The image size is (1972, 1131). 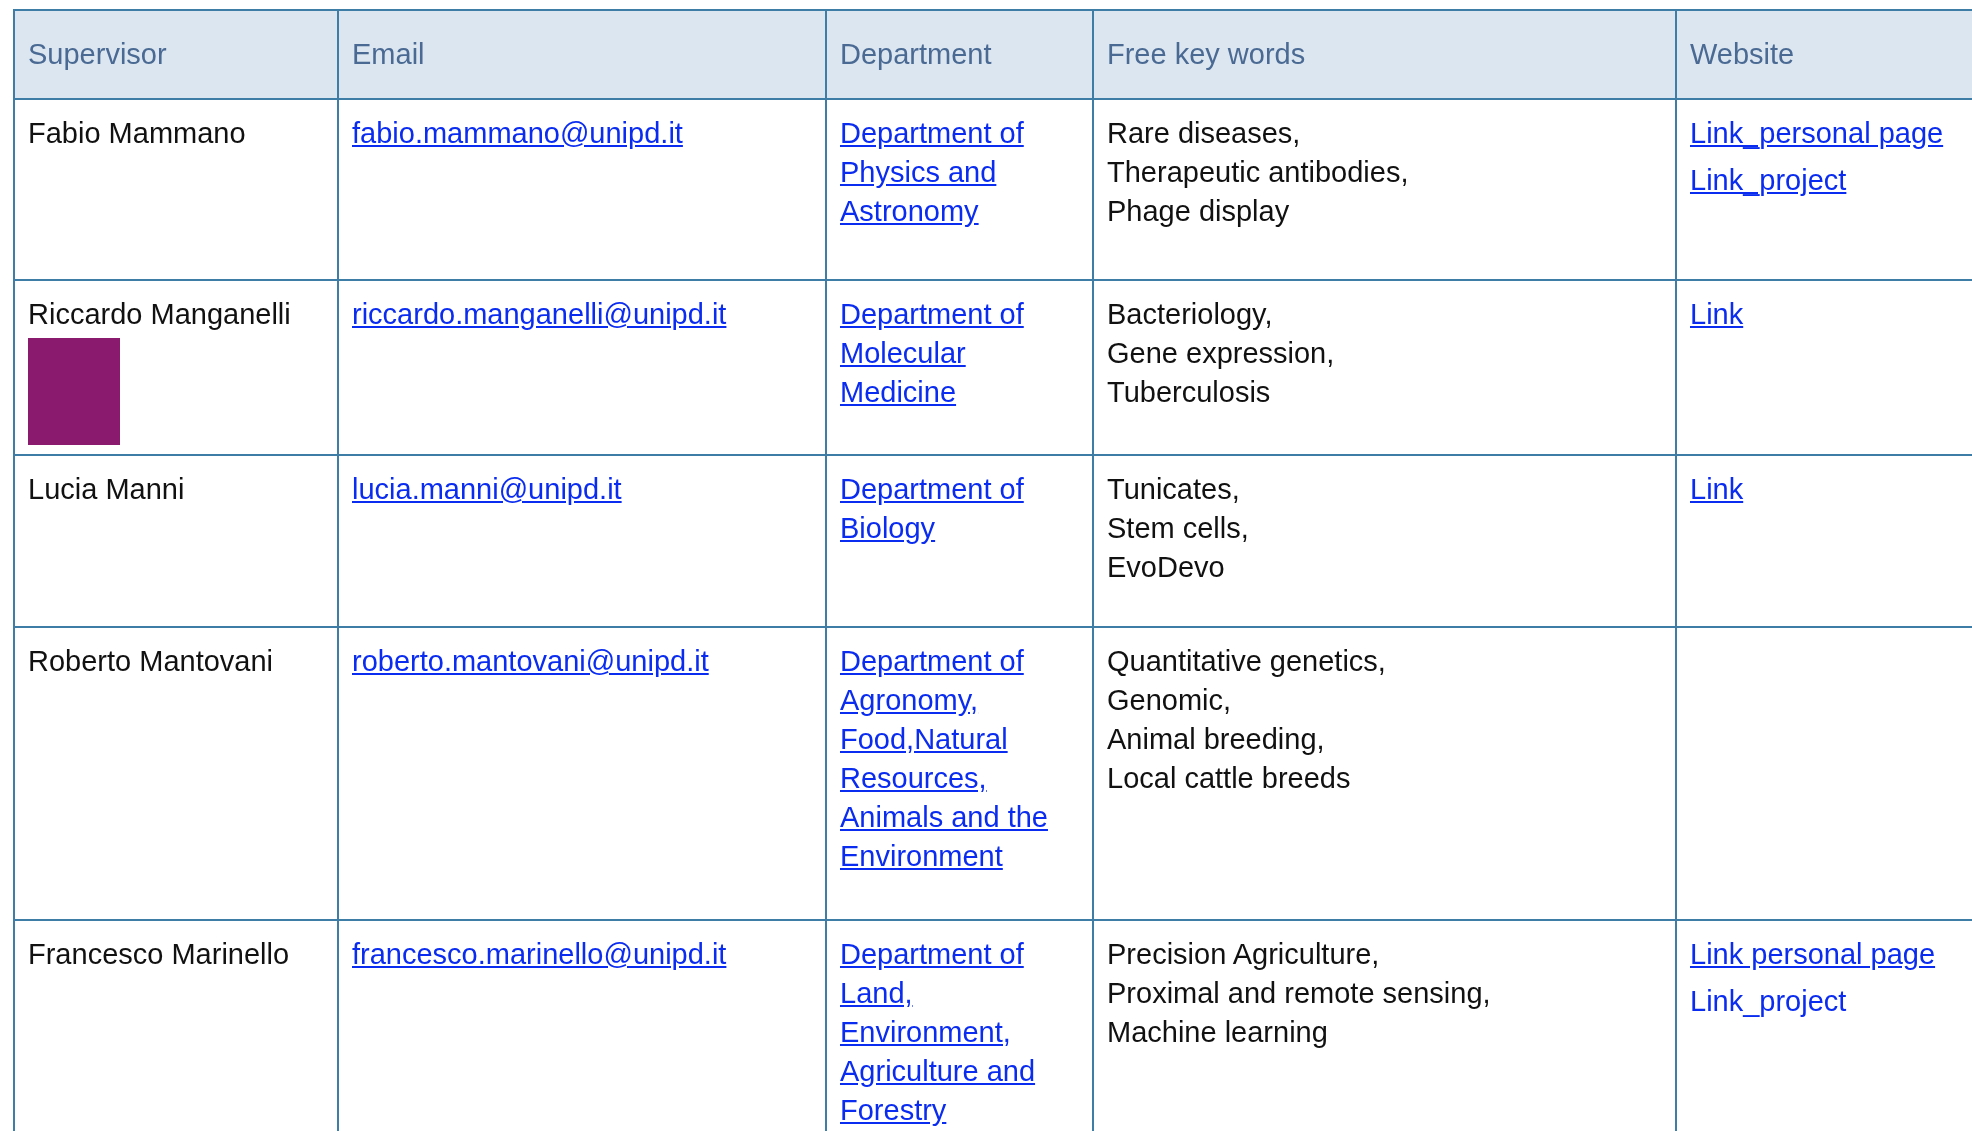 What do you see at coordinates (388, 54) in the screenshot?
I see `column-header: Email` at bounding box center [388, 54].